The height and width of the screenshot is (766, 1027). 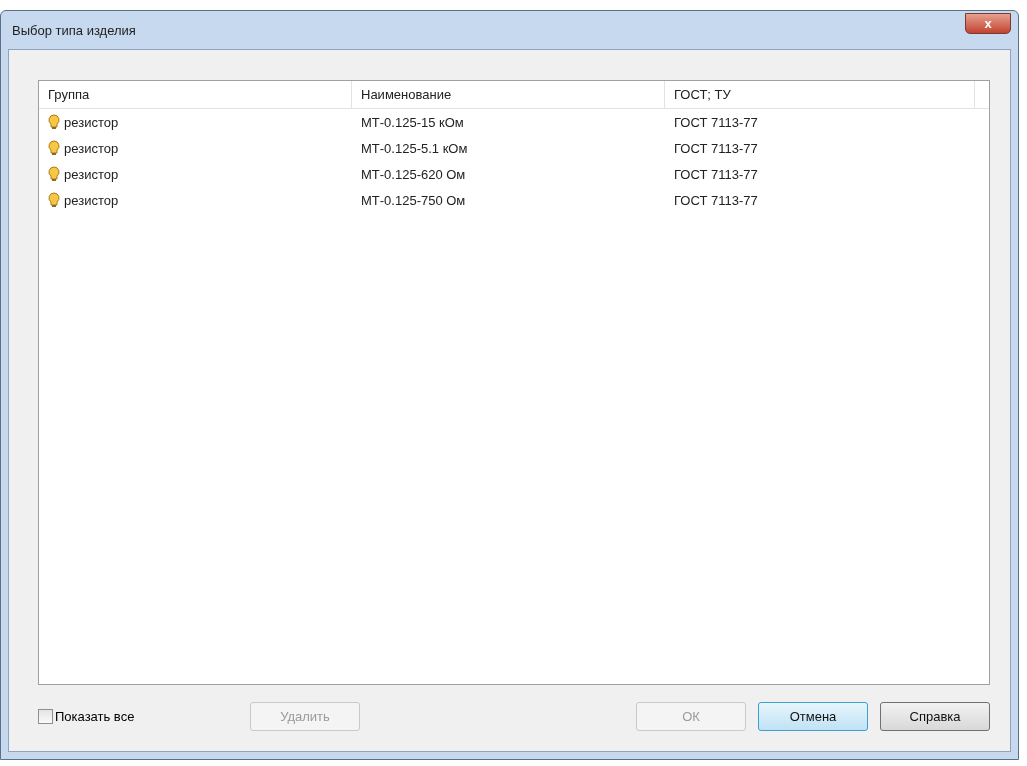 I want to click on table-cell: МТ-0.125-5.1 кОм, so click(x=414, y=148).